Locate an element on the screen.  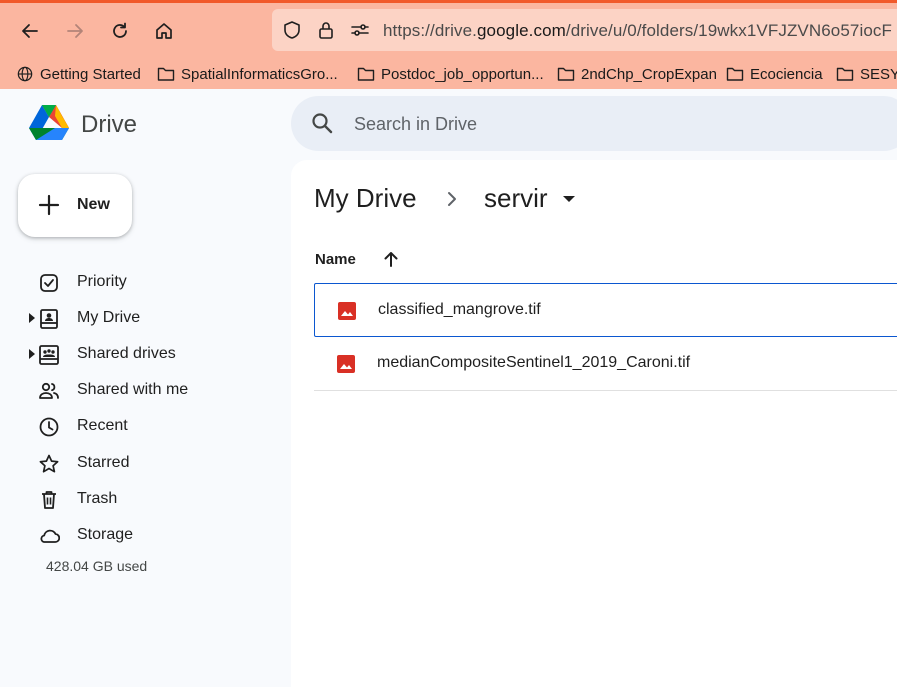
sidebar-item-starred: Starred is located at coordinates (149, 463).